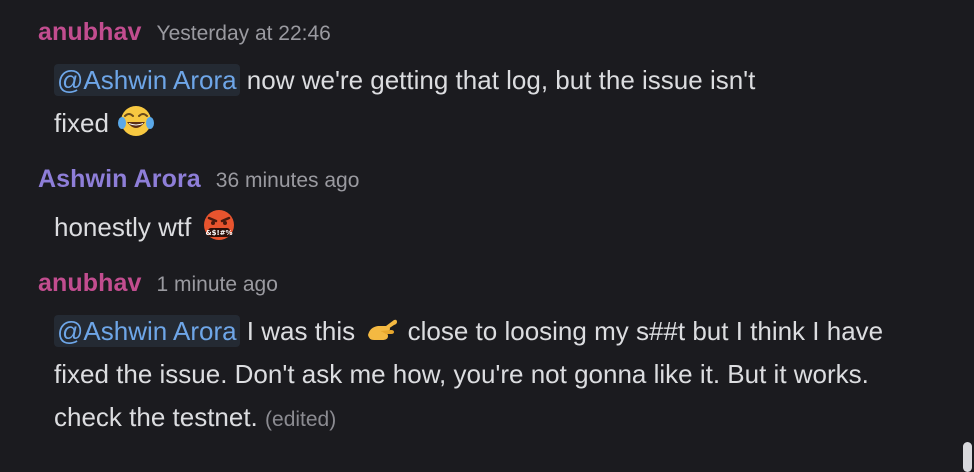 Image resolution: width=974 pixels, height=472 pixels. Describe the element at coordinates (494, 227) in the screenshot. I see `message-body: honestly wtf &$!#%` at that location.